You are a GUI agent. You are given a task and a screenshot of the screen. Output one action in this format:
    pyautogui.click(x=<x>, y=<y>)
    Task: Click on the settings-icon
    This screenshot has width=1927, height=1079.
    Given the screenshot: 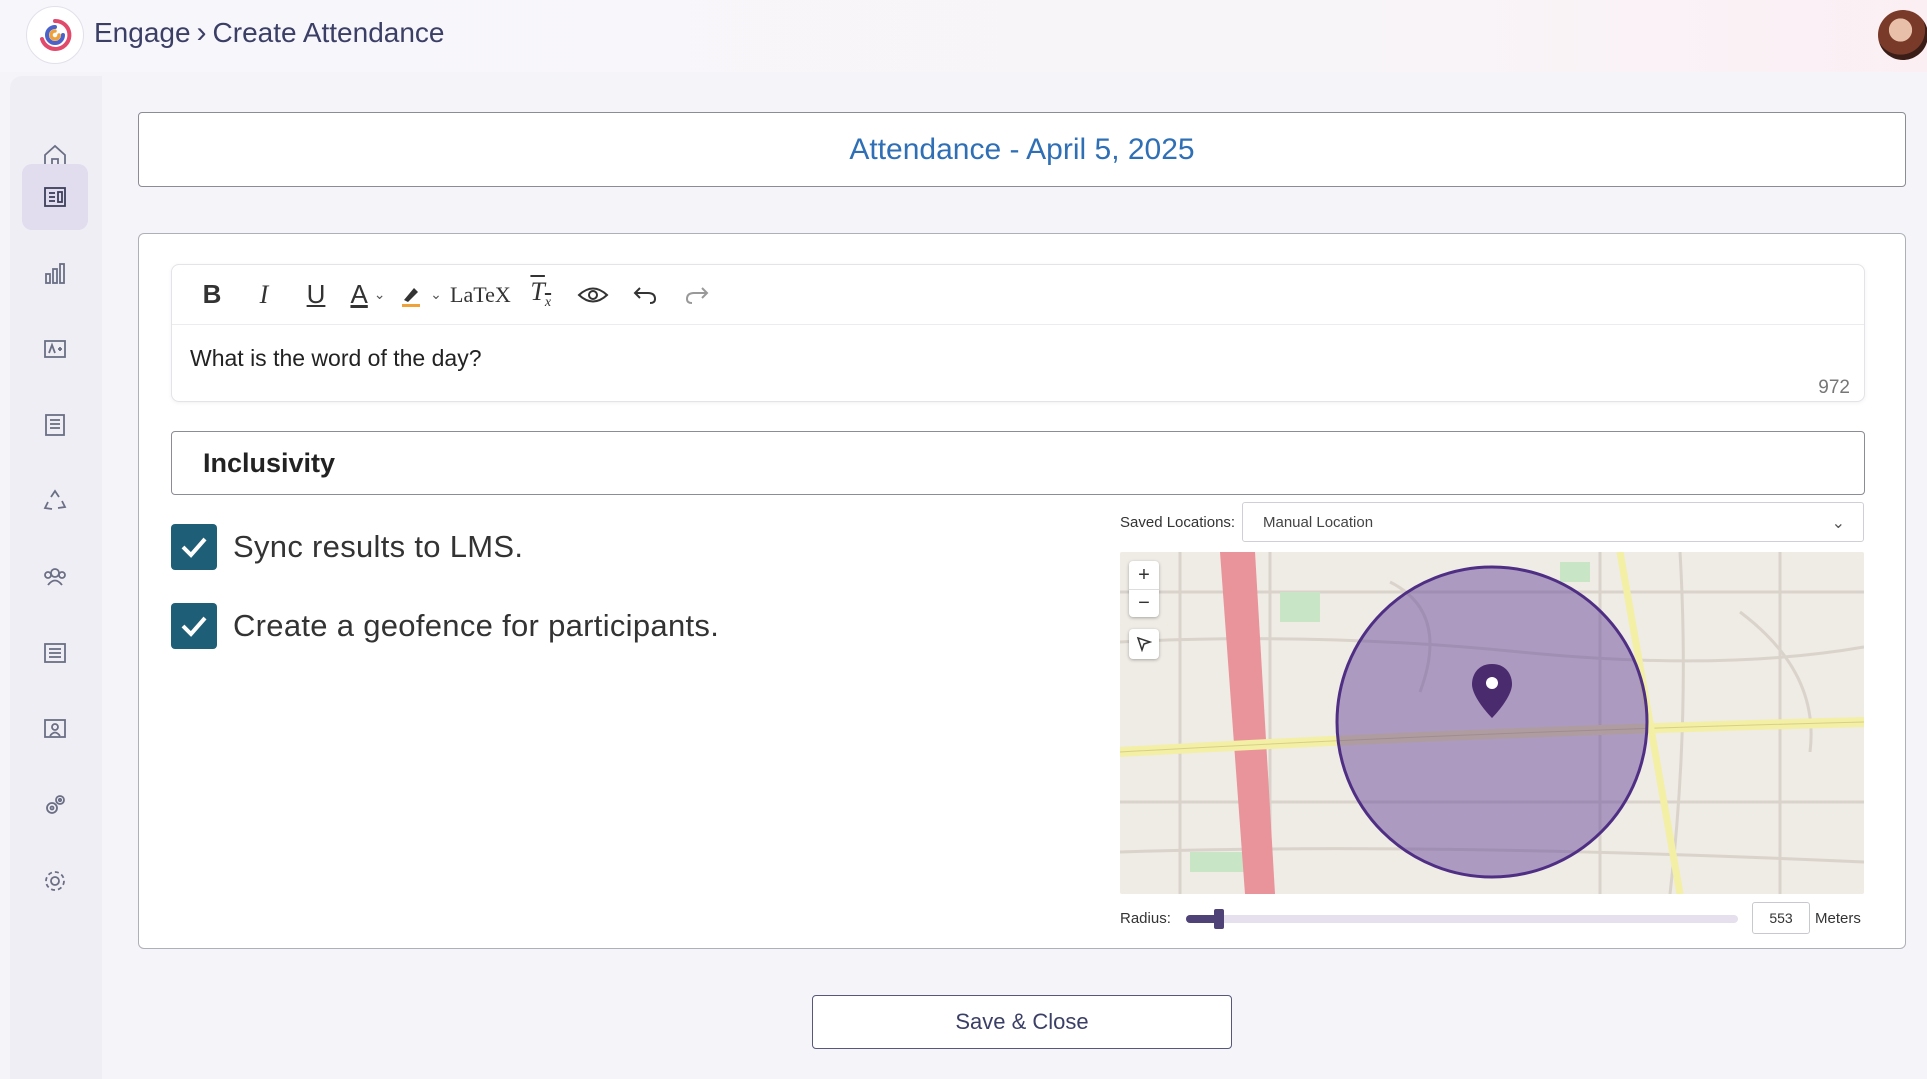 What is the action you would take?
    pyautogui.click(x=55, y=881)
    